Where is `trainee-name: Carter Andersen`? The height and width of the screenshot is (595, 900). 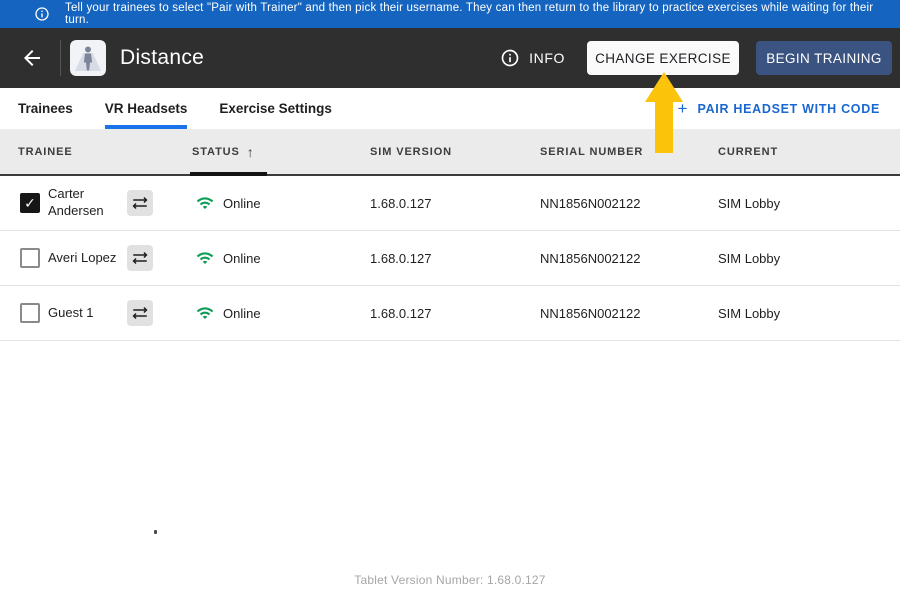 trainee-name: Carter Andersen is located at coordinates (76, 202).